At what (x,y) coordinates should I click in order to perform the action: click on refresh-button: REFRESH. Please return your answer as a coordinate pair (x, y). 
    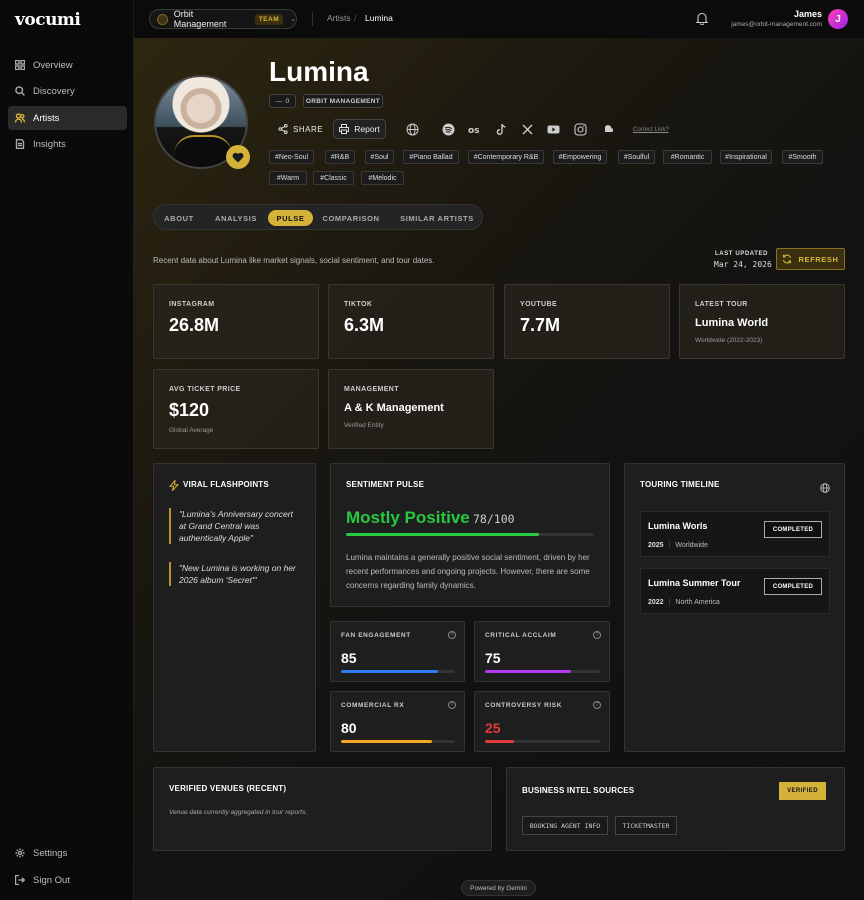
    Looking at the image, I should click on (810, 259).